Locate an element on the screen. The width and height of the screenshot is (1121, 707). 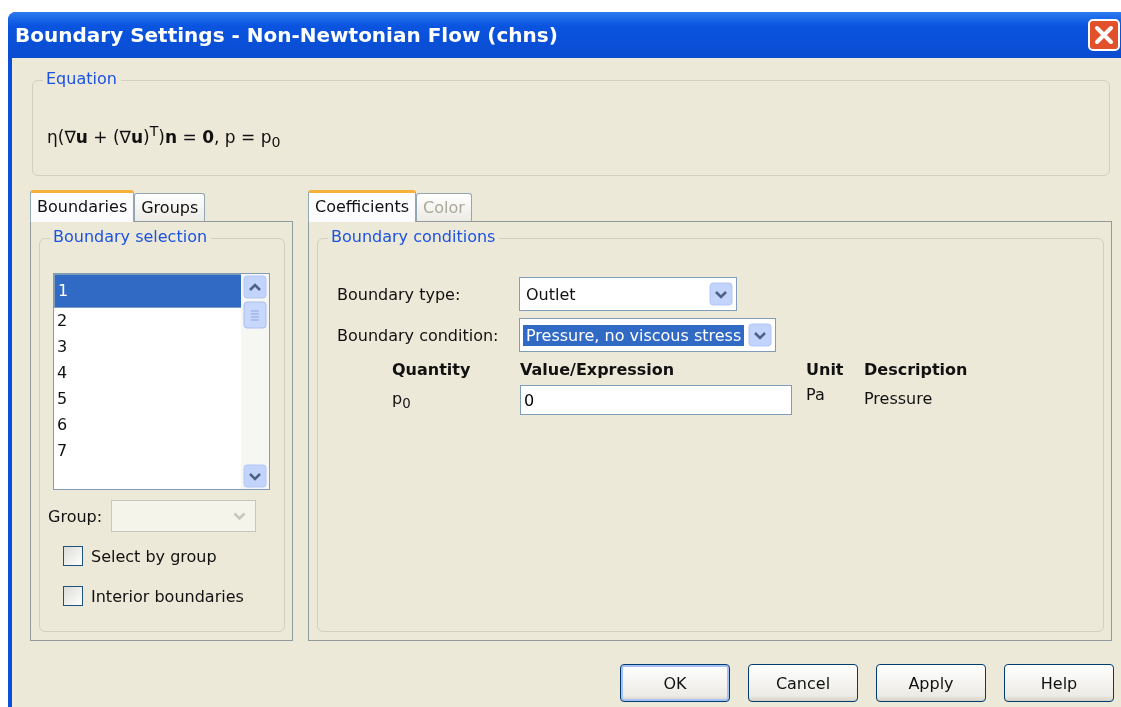
column-header: Value/Expression is located at coordinates (598, 369).